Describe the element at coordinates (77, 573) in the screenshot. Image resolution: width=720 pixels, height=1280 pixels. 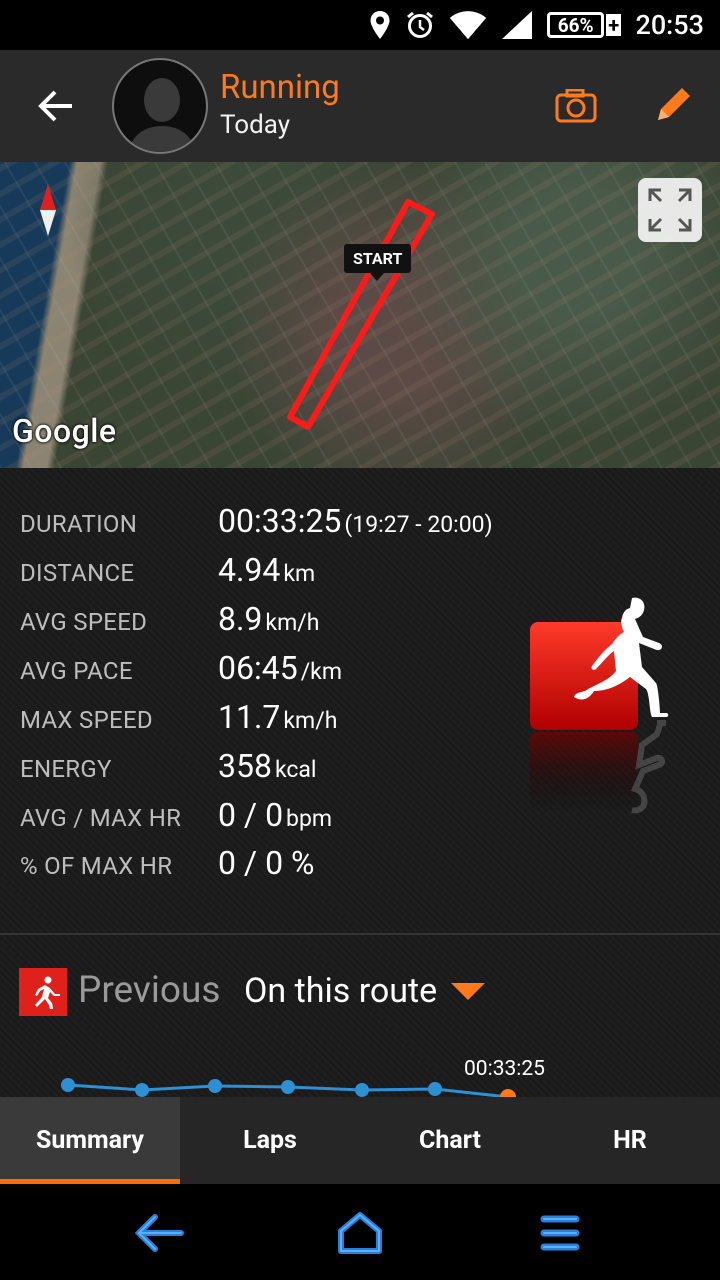
I see `stat-label: DISTANCE` at that location.